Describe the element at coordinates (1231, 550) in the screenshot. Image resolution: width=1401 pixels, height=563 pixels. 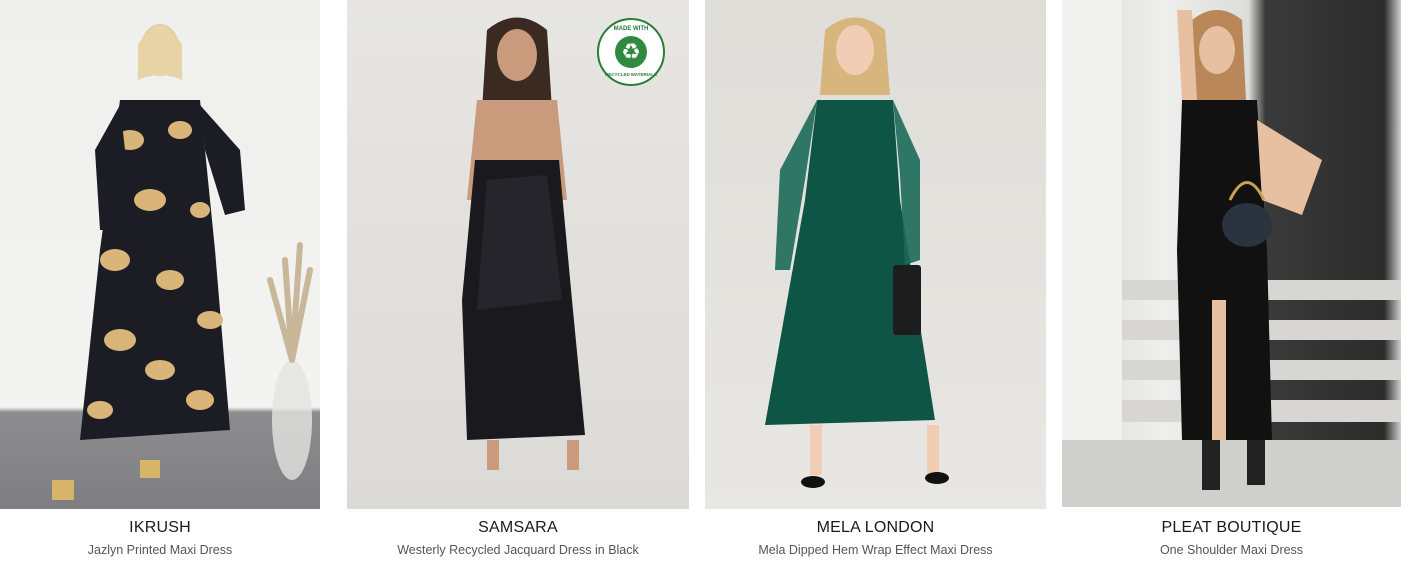
I see `product-name: One Shoulder Maxi Dress` at that location.